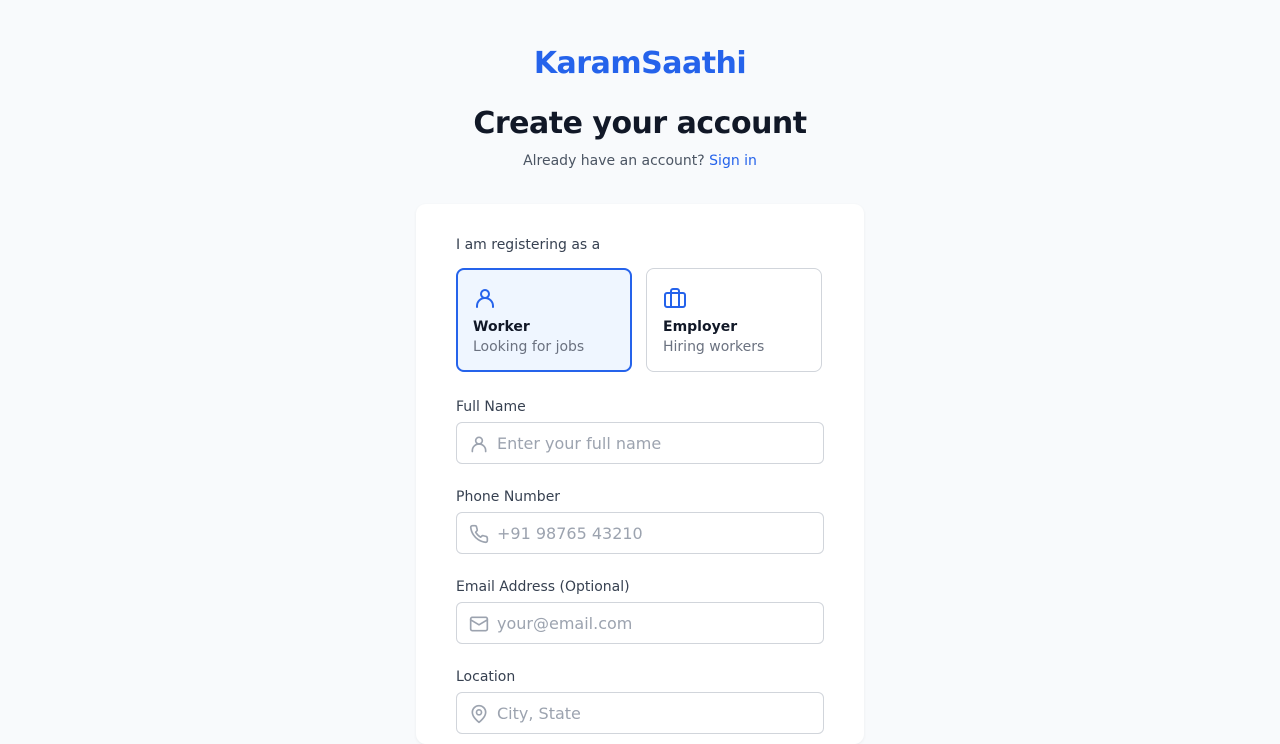 The height and width of the screenshot is (744, 1280). Describe the element at coordinates (479, 714) in the screenshot. I see `map-pin-icon` at that location.